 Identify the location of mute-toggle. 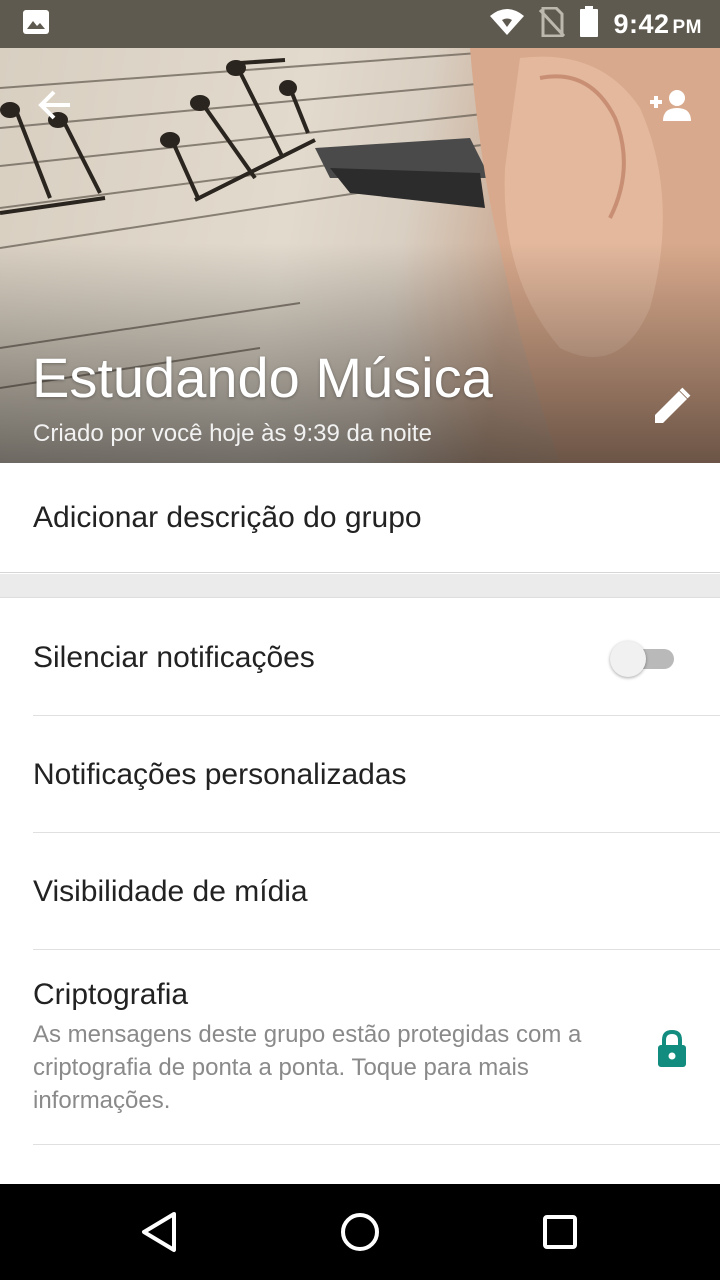
(642, 659).